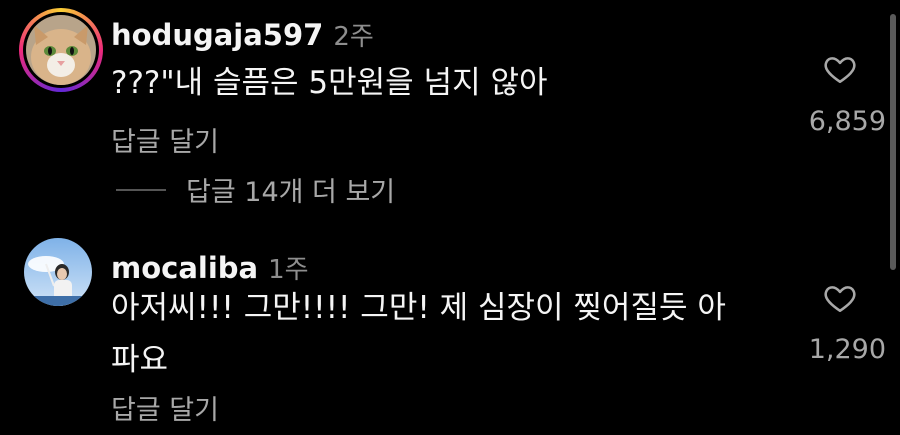 The height and width of the screenshot is (435, 900). What do you see at coordinates (141, 189) in the screenshot?
I see `replies-divider-line` at bounding box center [141, 189].